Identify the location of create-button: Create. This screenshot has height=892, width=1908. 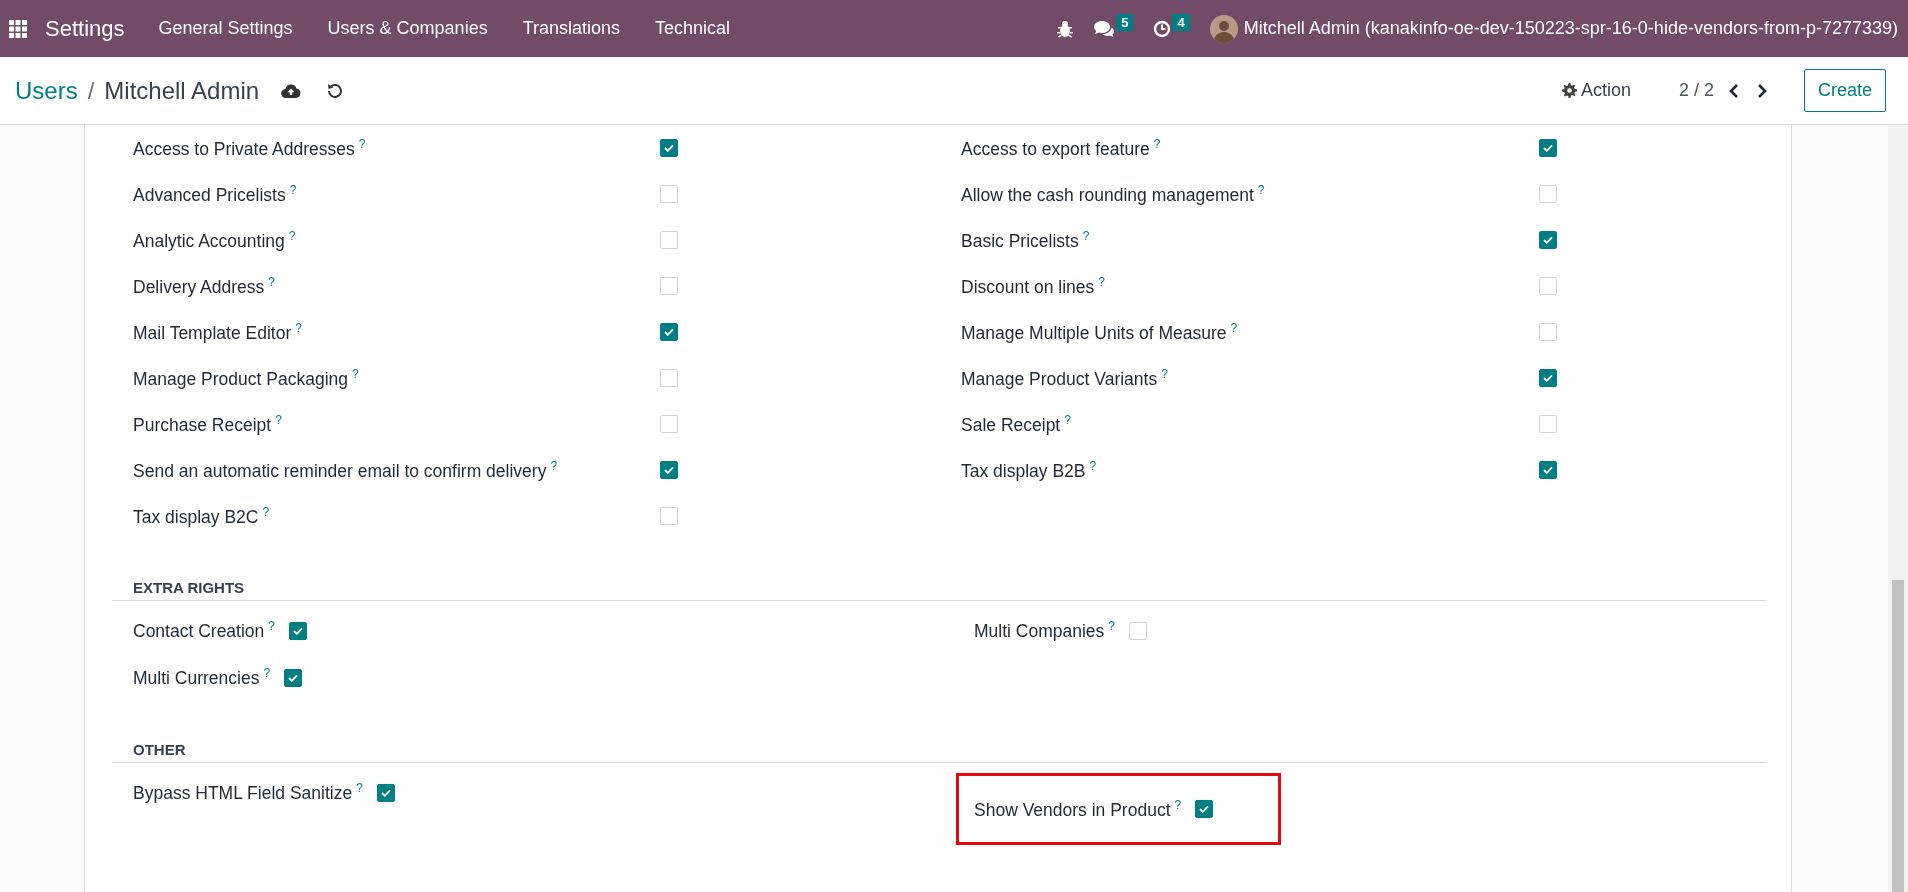
(1844, 90).